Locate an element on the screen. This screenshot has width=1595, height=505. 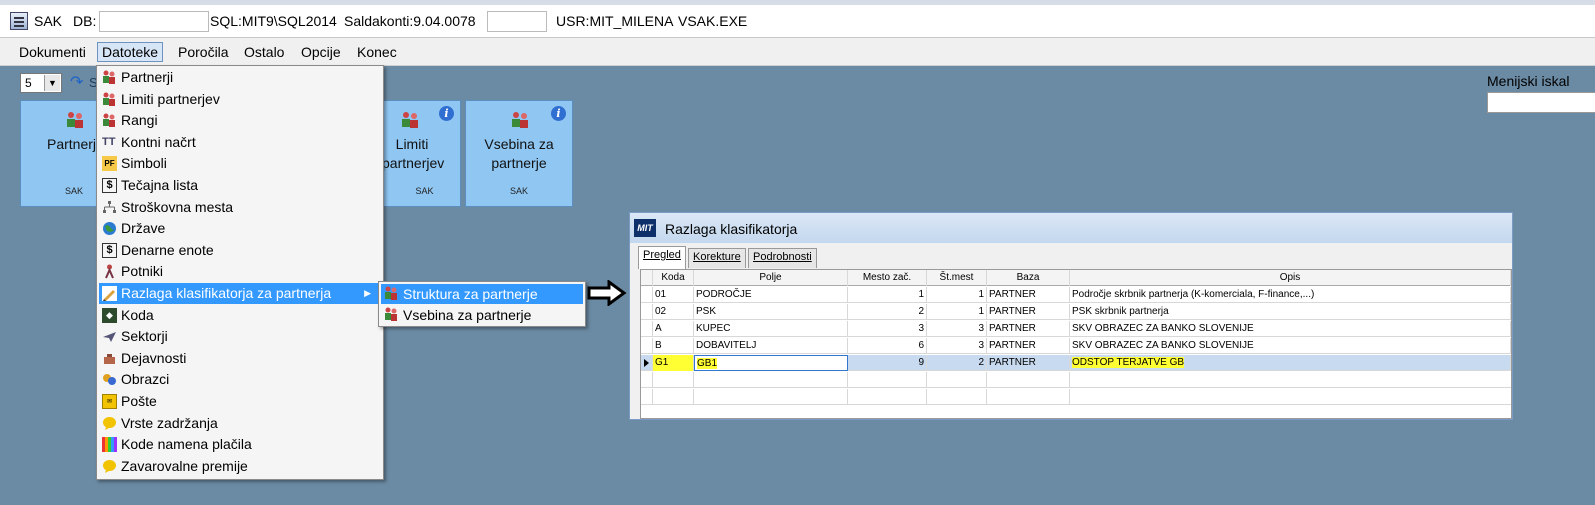
grid-header: Koda Polje Mesto zač. Št.mest Baza Opis is located at coordinates (1076, 278).